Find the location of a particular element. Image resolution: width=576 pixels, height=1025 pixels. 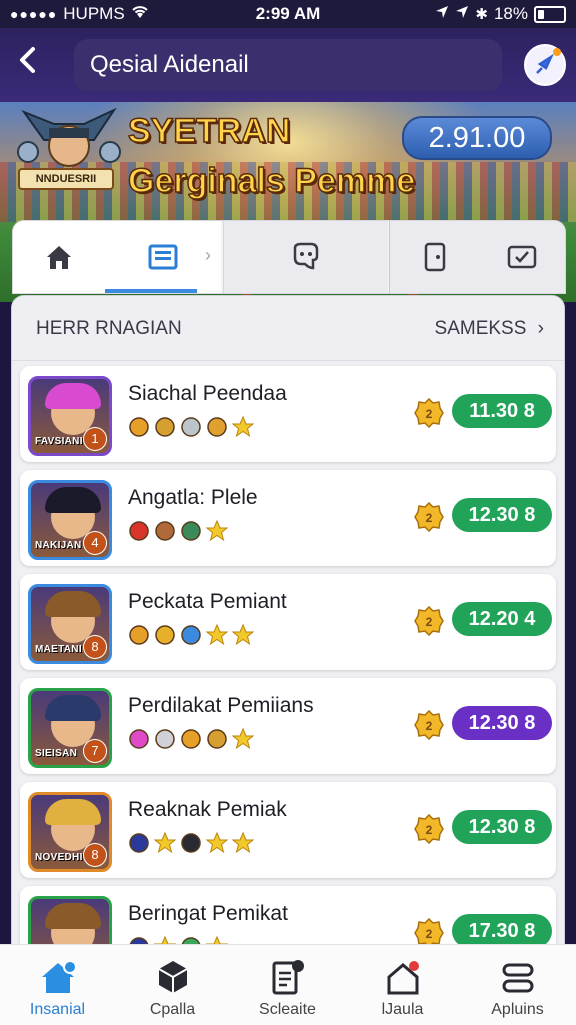

house-alert-icon is located at coordinates (403, 978).